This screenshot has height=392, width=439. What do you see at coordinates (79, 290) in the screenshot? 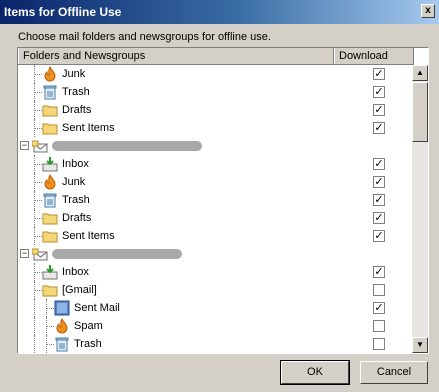
I see `folder-label: [Gmail]` at bounding box center [79, 290].